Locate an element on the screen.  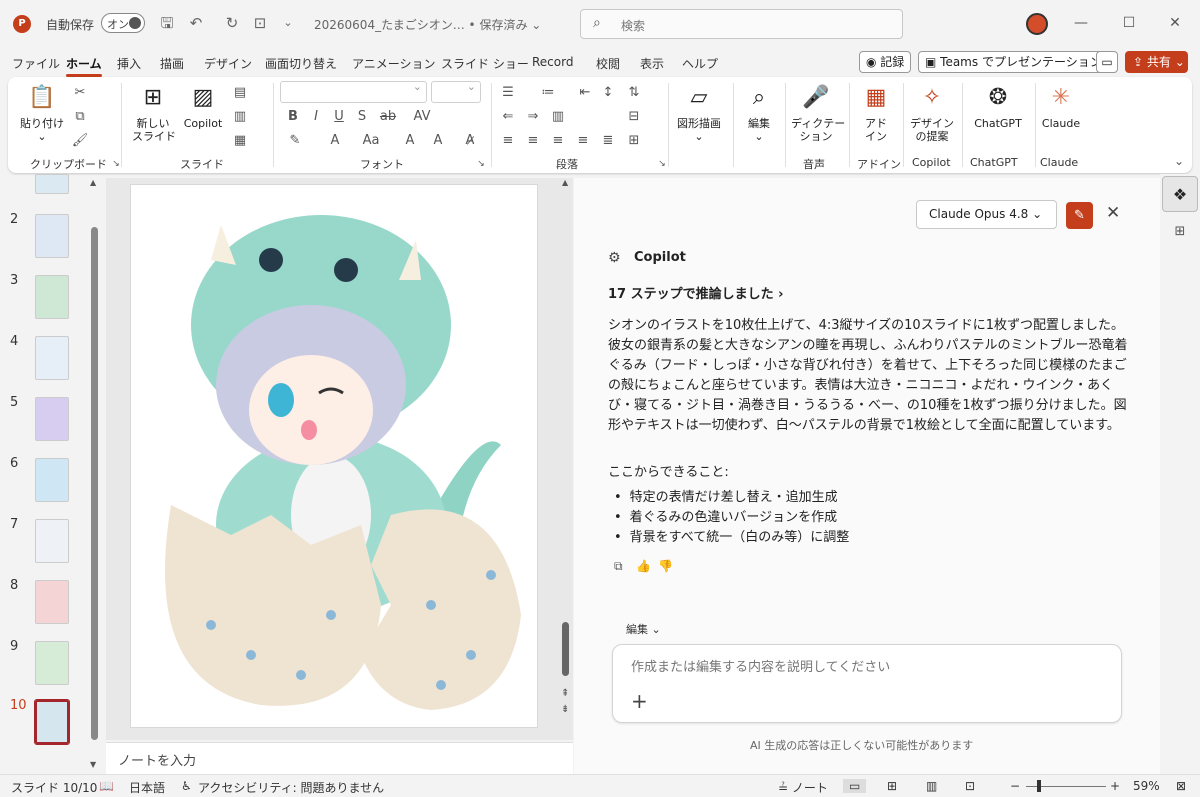
copy-icon: ⧉ is located at coordinates (80, 117).